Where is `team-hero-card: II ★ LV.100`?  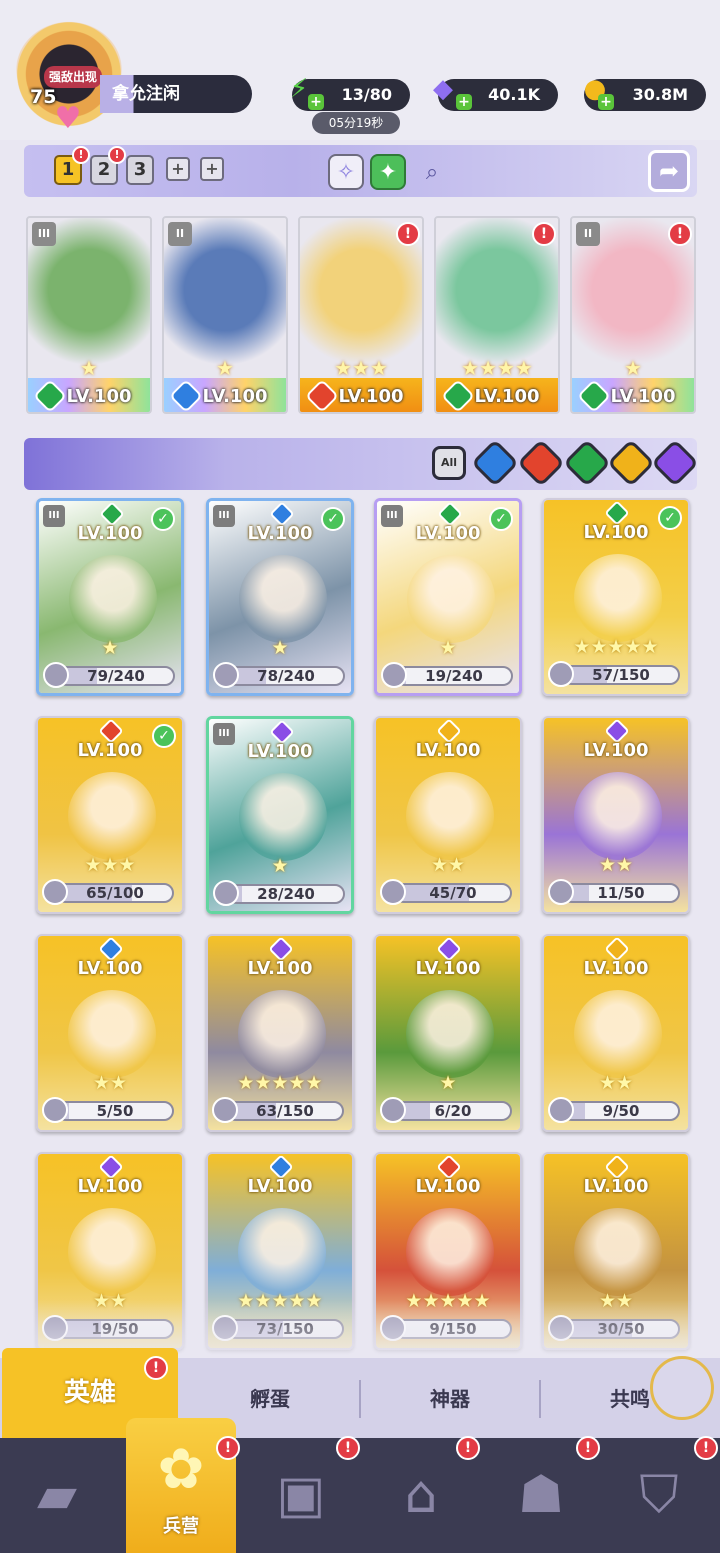
team-hero-card: II ★ LV.100 is located at coordinates (225, 315).